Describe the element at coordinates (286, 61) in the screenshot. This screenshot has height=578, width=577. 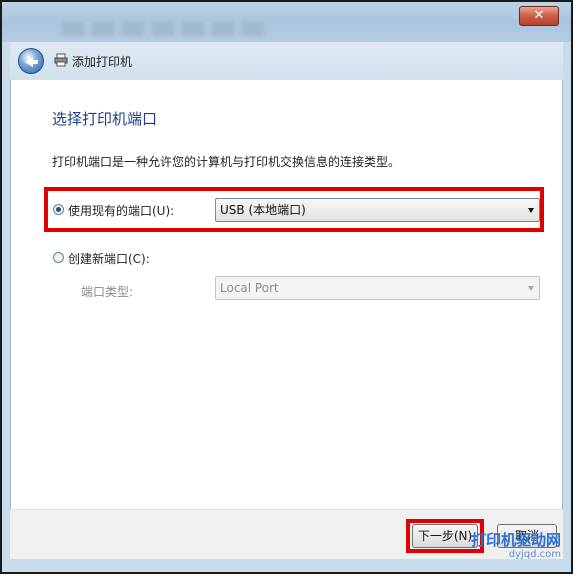
I see `nav-bar: 添加打印机` at that location.